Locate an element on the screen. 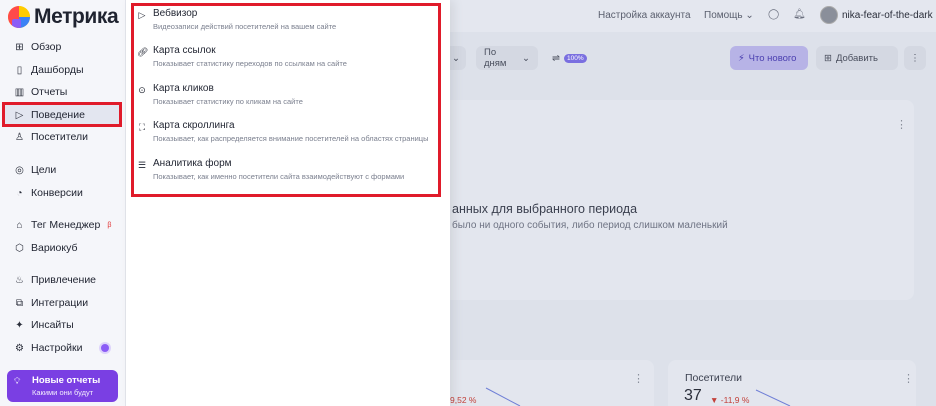 The image size is (936, 406). menu-item-title: Аналитика форм is located at coordinates (192, 163).